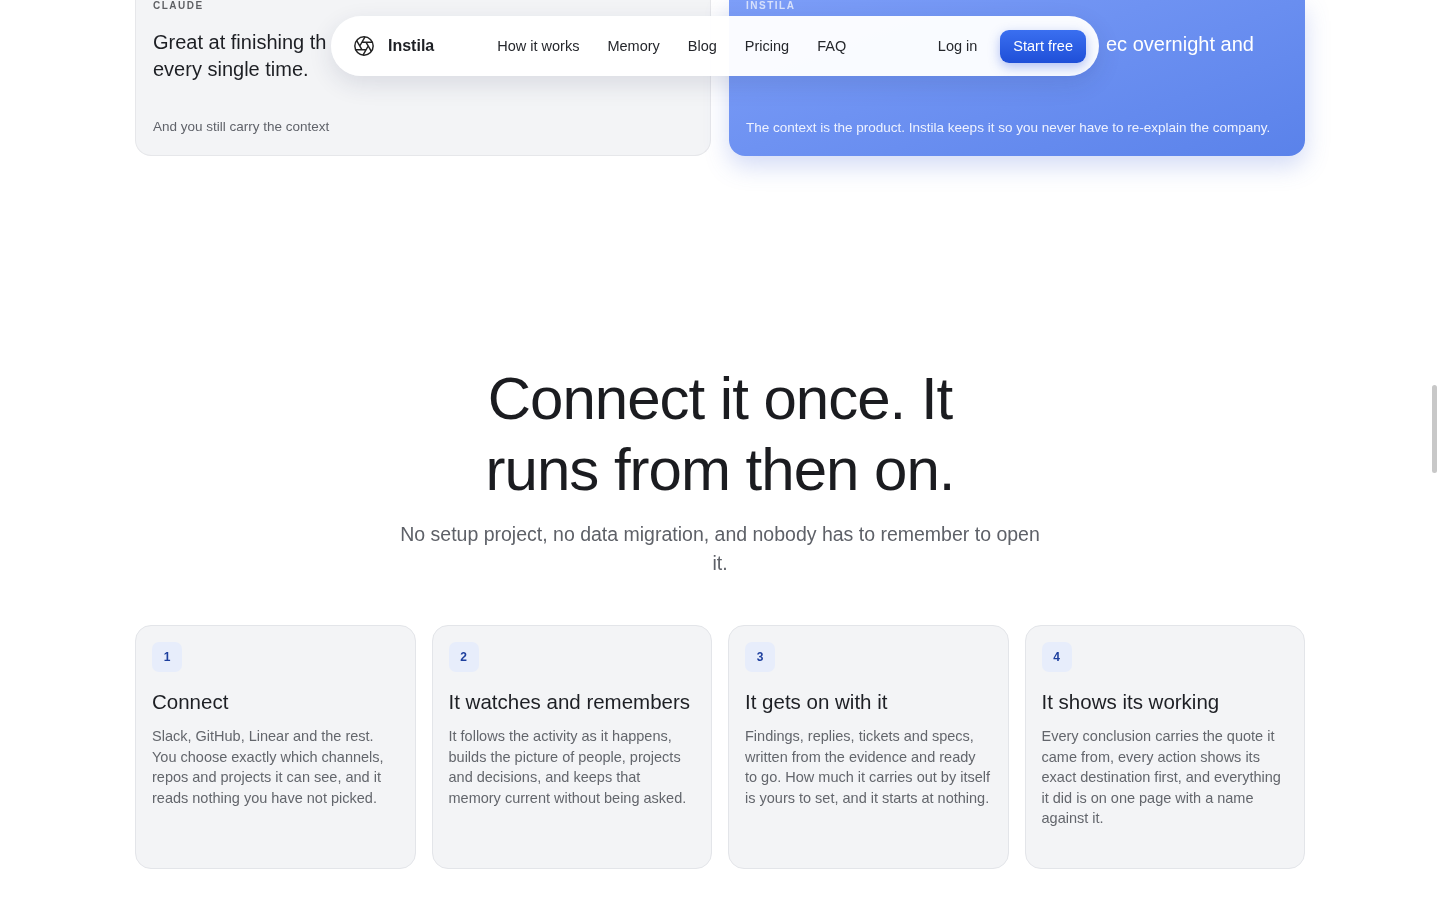 This screenshot has width=1440, height=900. Describe the element at coordinates (463, 657) in the screenshot. I see `step-number: 2` at that location.